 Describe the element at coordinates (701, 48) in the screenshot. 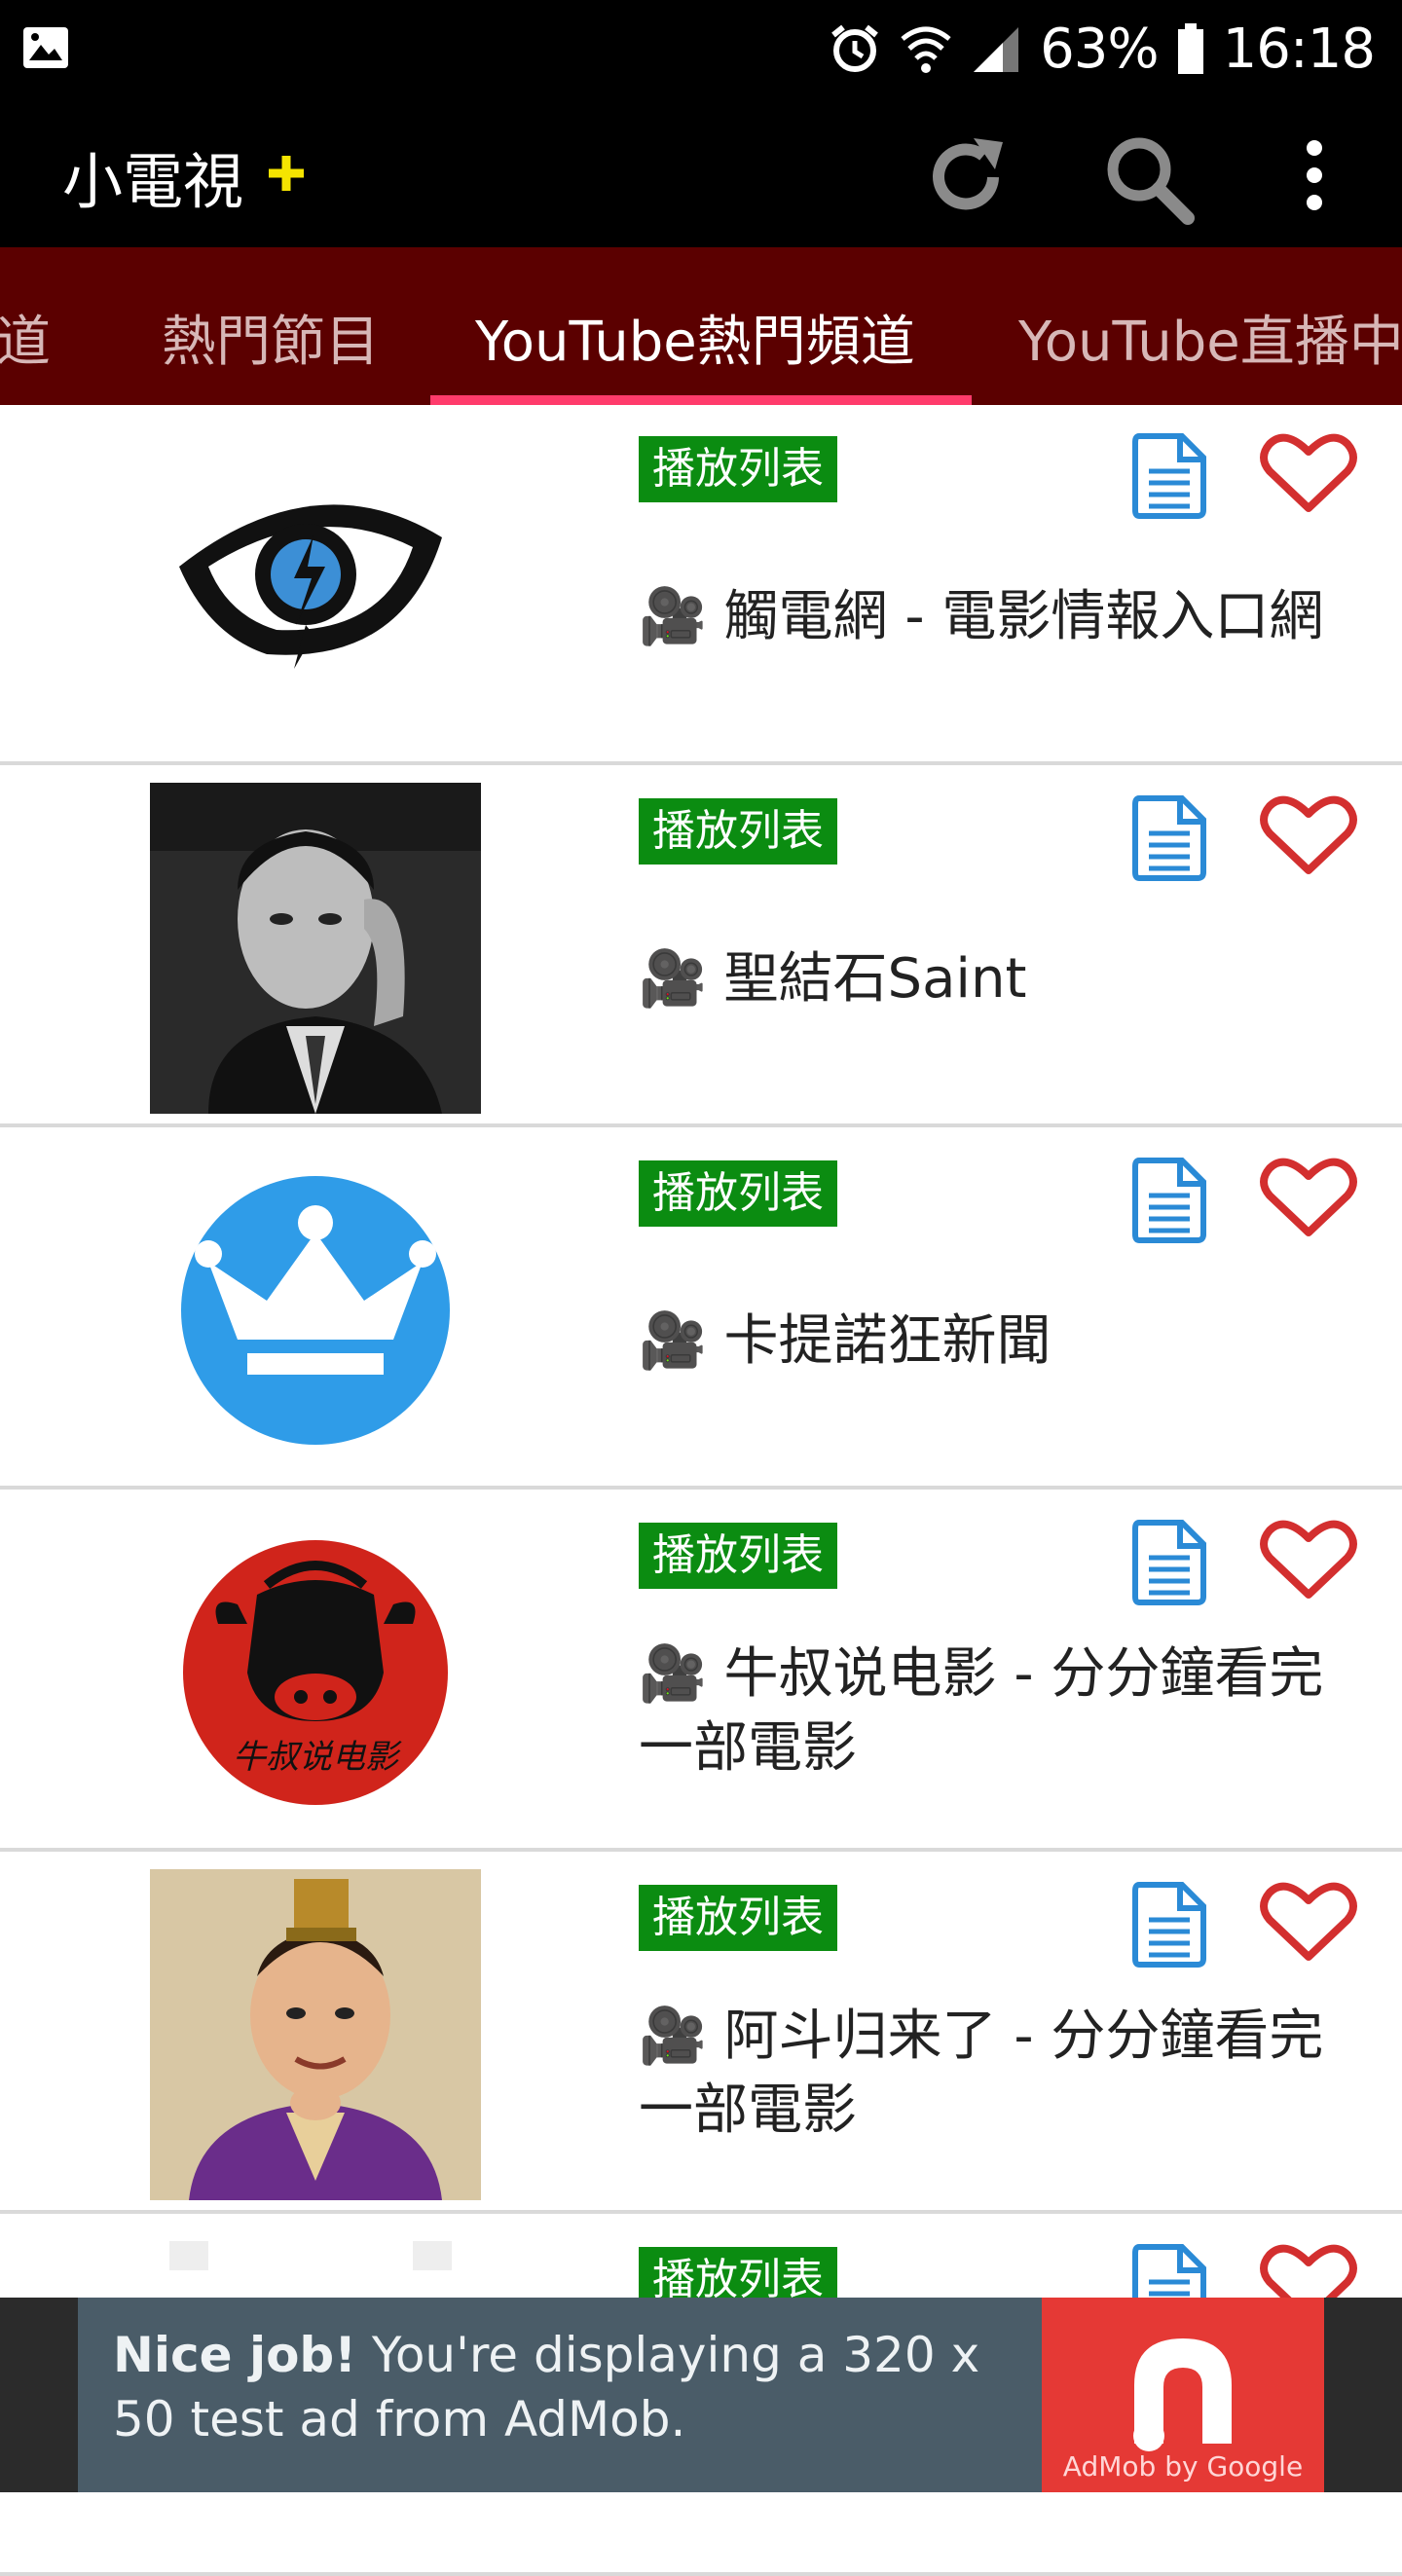

I see `status-bar: 63% 16:18` at that location.